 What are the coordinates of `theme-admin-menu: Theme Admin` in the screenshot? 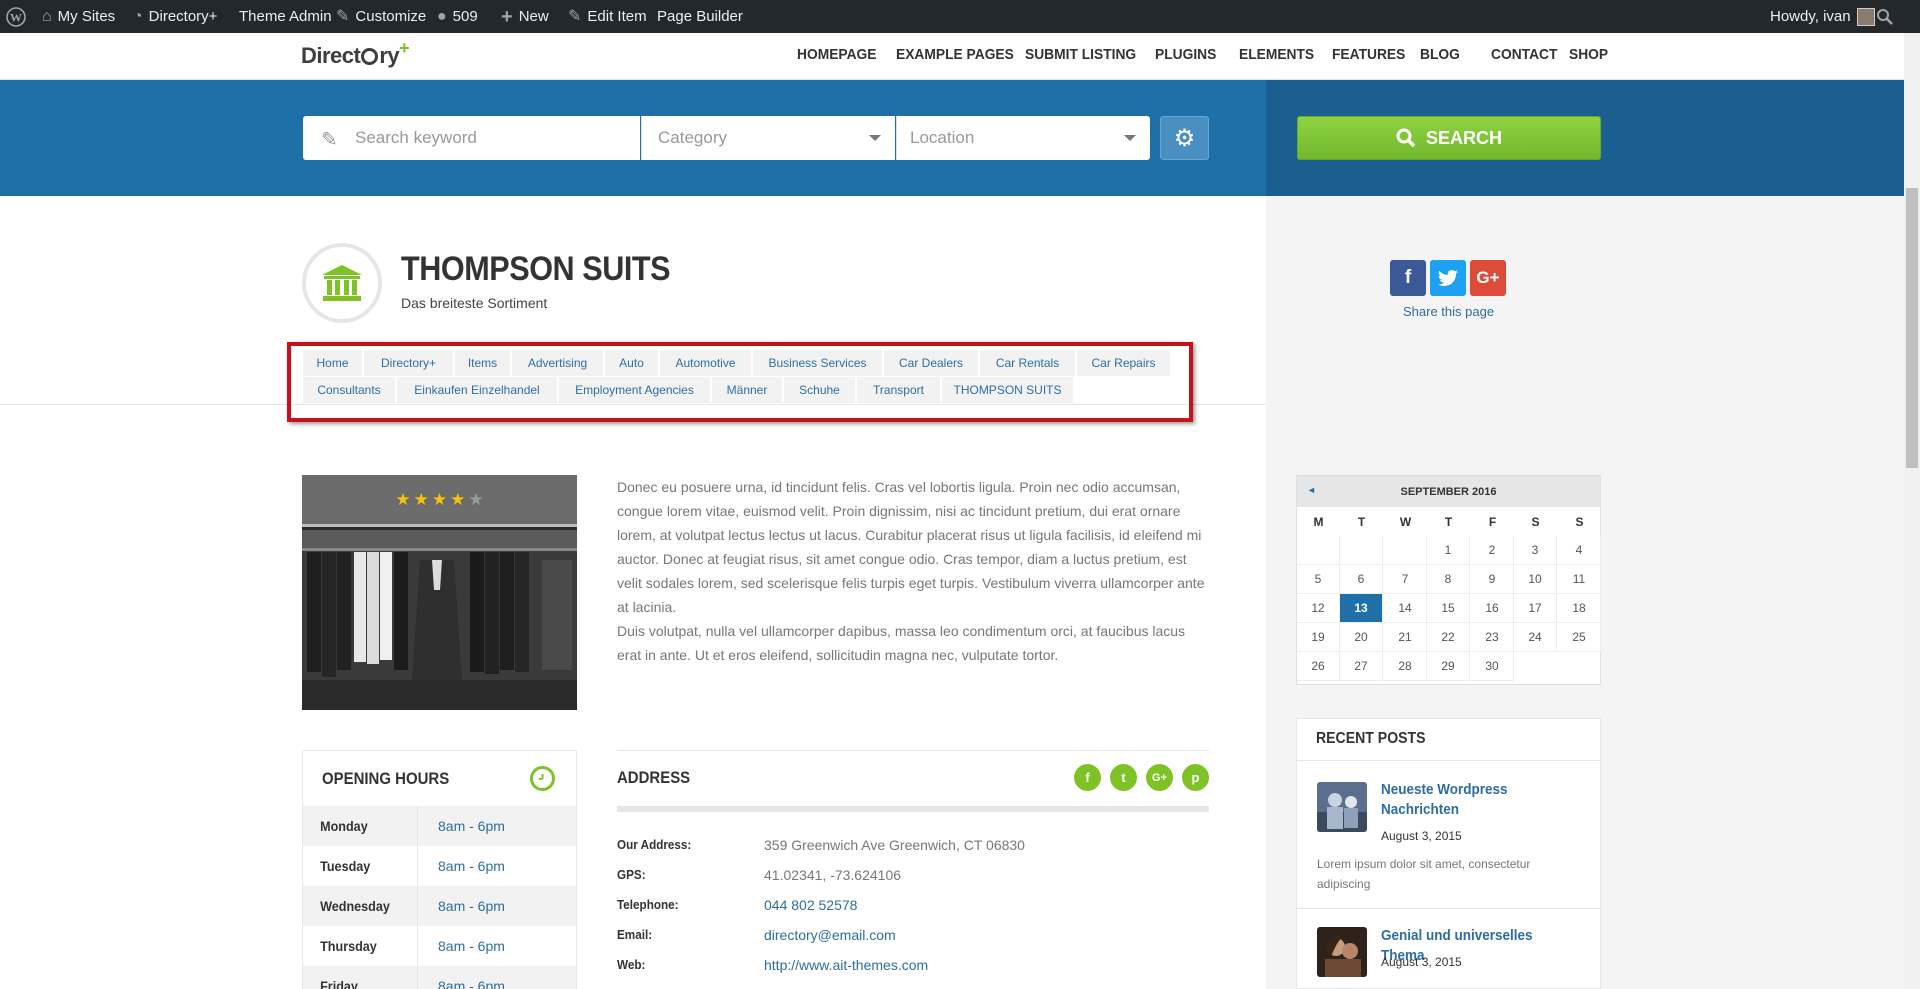 It's located at (285, 16).